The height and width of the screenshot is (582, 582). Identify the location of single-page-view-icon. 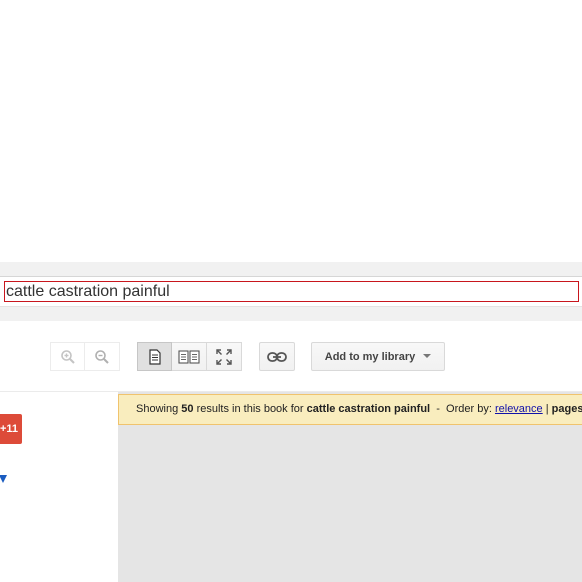
(154, 356).